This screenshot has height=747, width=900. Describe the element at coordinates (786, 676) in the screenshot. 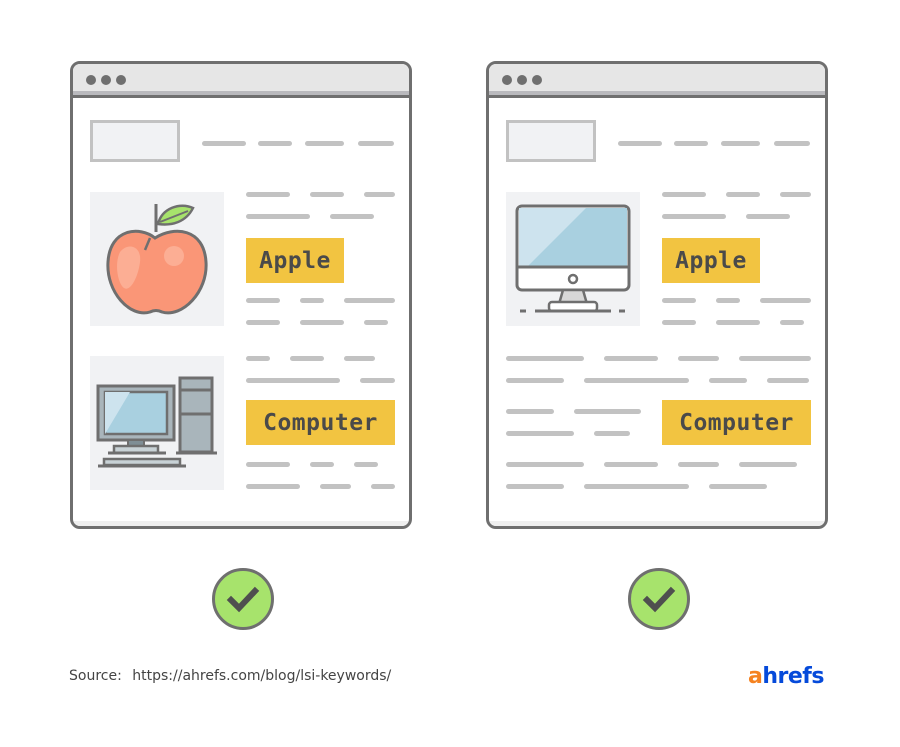

I see `ahrefs-logo: ahrefs` at that location.